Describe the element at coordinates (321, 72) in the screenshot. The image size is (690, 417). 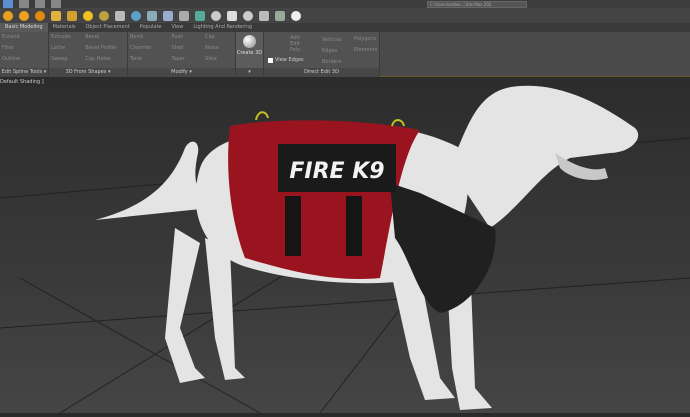
I see `group-label: Direct Edit 3D` at that location.